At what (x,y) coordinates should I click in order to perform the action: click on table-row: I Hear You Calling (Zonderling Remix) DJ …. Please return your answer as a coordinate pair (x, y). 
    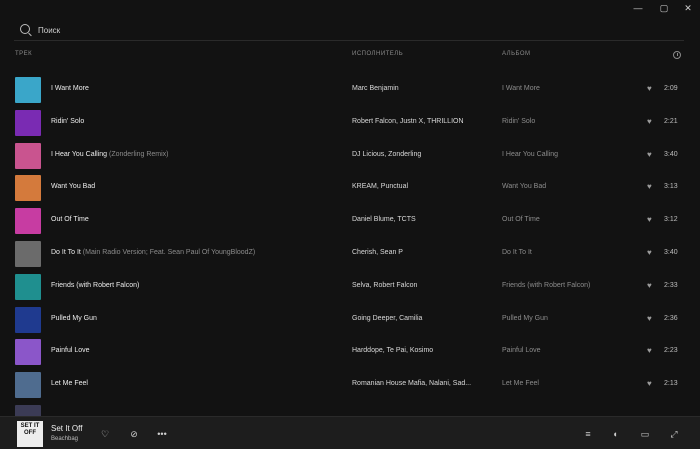
    Looking at the image, I should click on (350, 156).